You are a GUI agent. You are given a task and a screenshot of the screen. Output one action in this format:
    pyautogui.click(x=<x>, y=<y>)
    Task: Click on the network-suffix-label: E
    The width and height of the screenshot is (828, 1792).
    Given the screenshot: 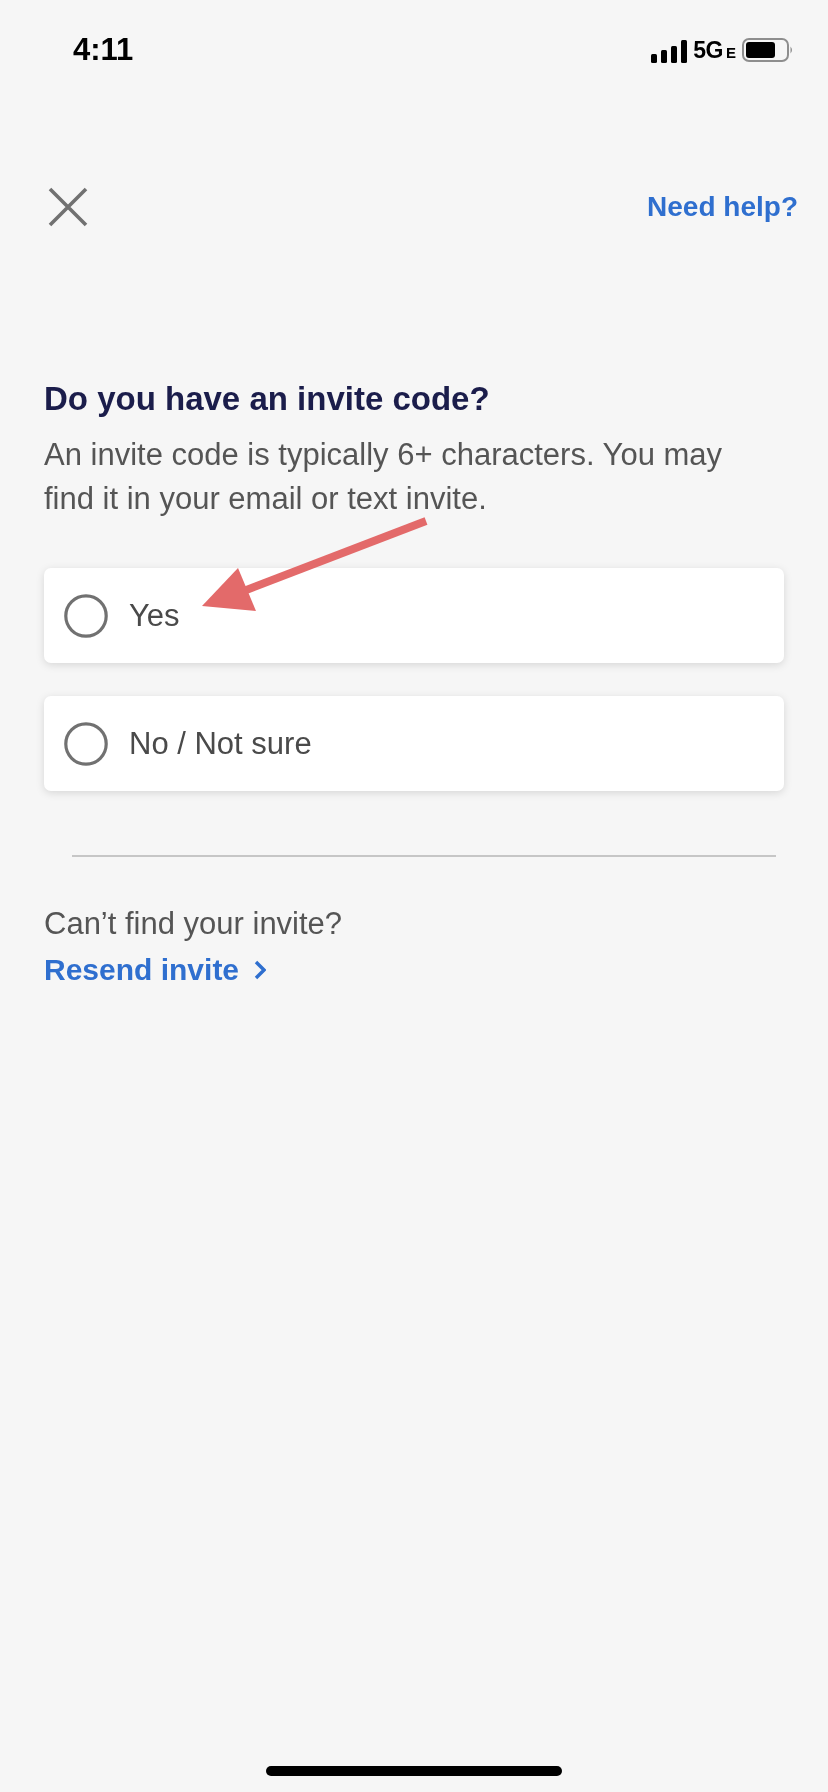 What is the action you would take?
    pyautogui.click(x=731, y=52)
    